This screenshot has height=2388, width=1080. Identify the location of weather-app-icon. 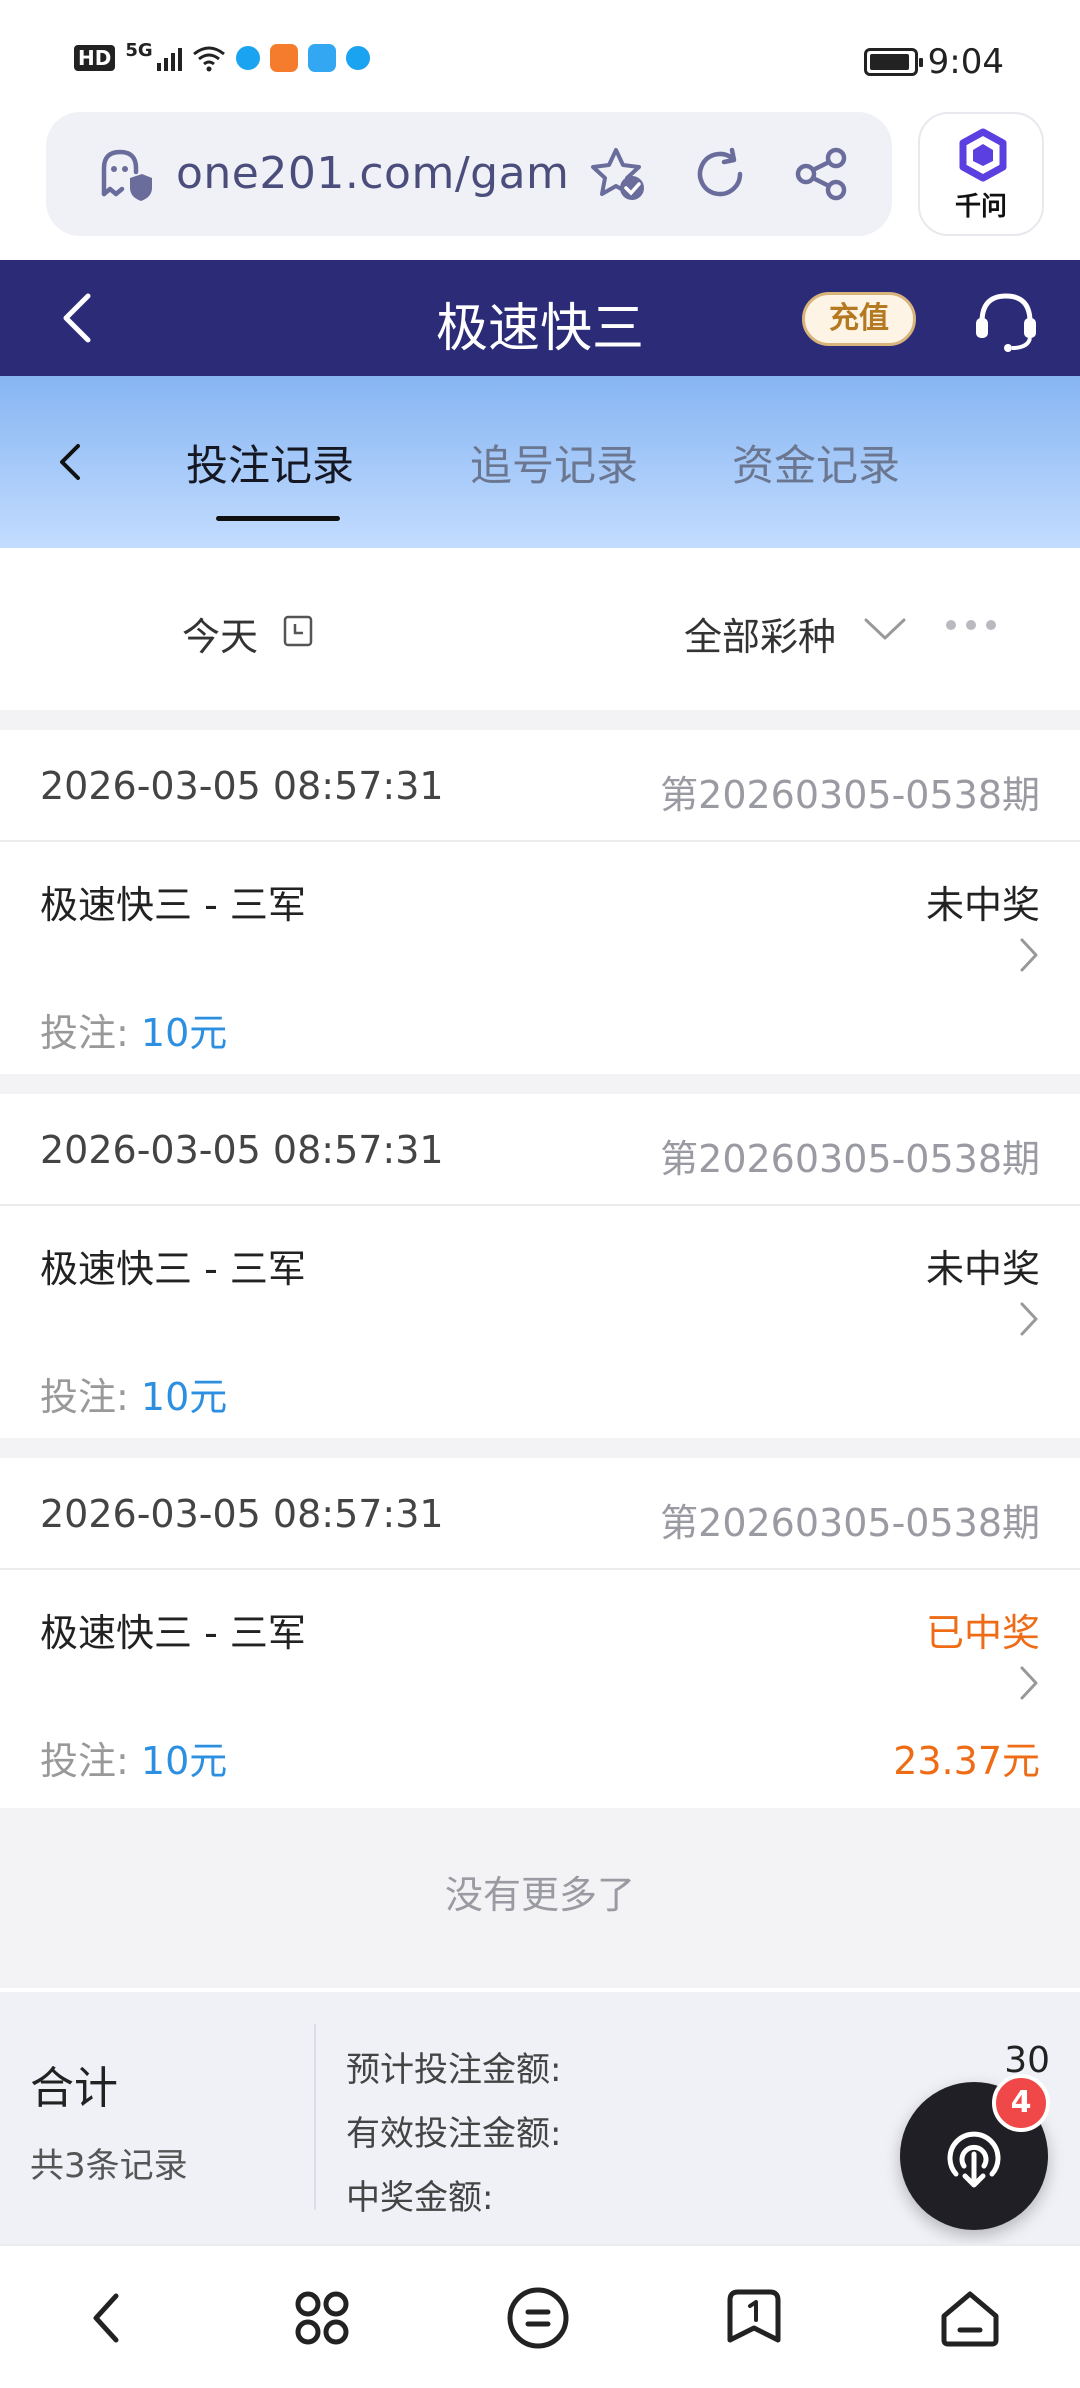
(321, 58).